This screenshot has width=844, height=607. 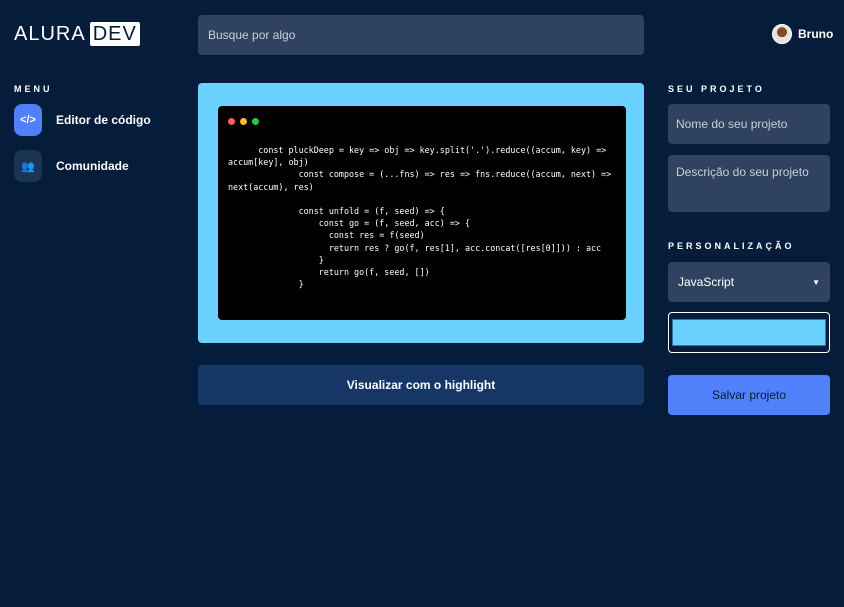 What do you see at coordinates (92, 166) in the screenshot?
I see `sidebar-item-label: Comunidade` at bounding box center [92, 166].